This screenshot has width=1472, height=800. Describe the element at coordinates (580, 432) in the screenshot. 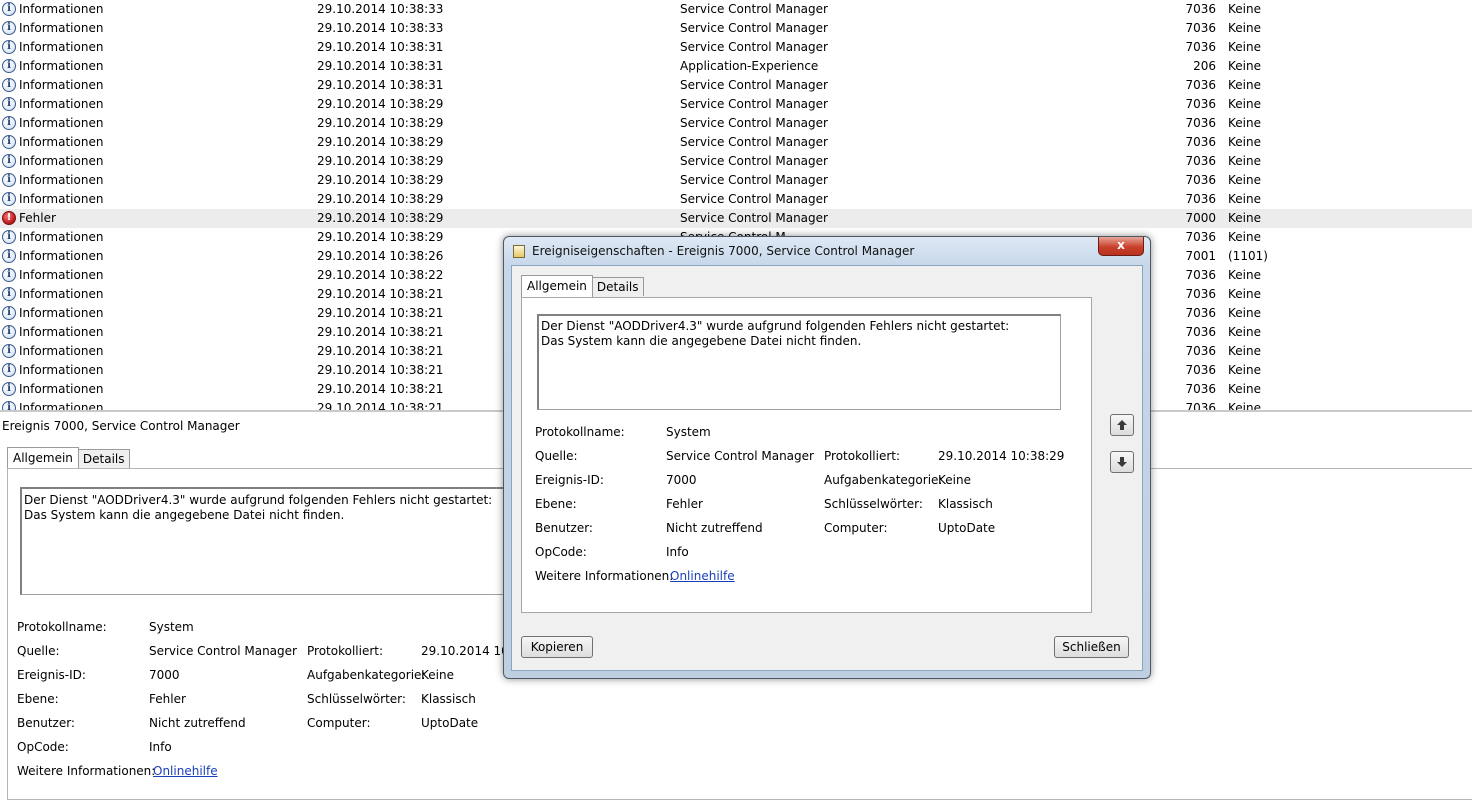

I see `label-log-name: Protokollname:` at that location.